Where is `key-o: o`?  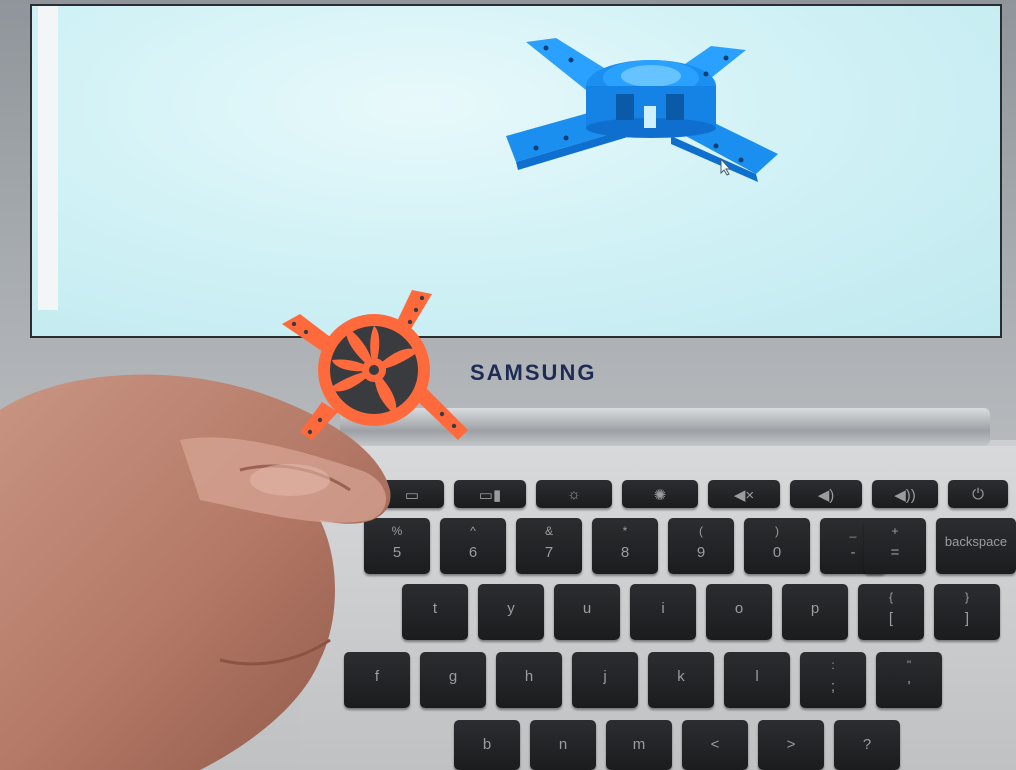
key-o: o is located at coordinates (739, 612).